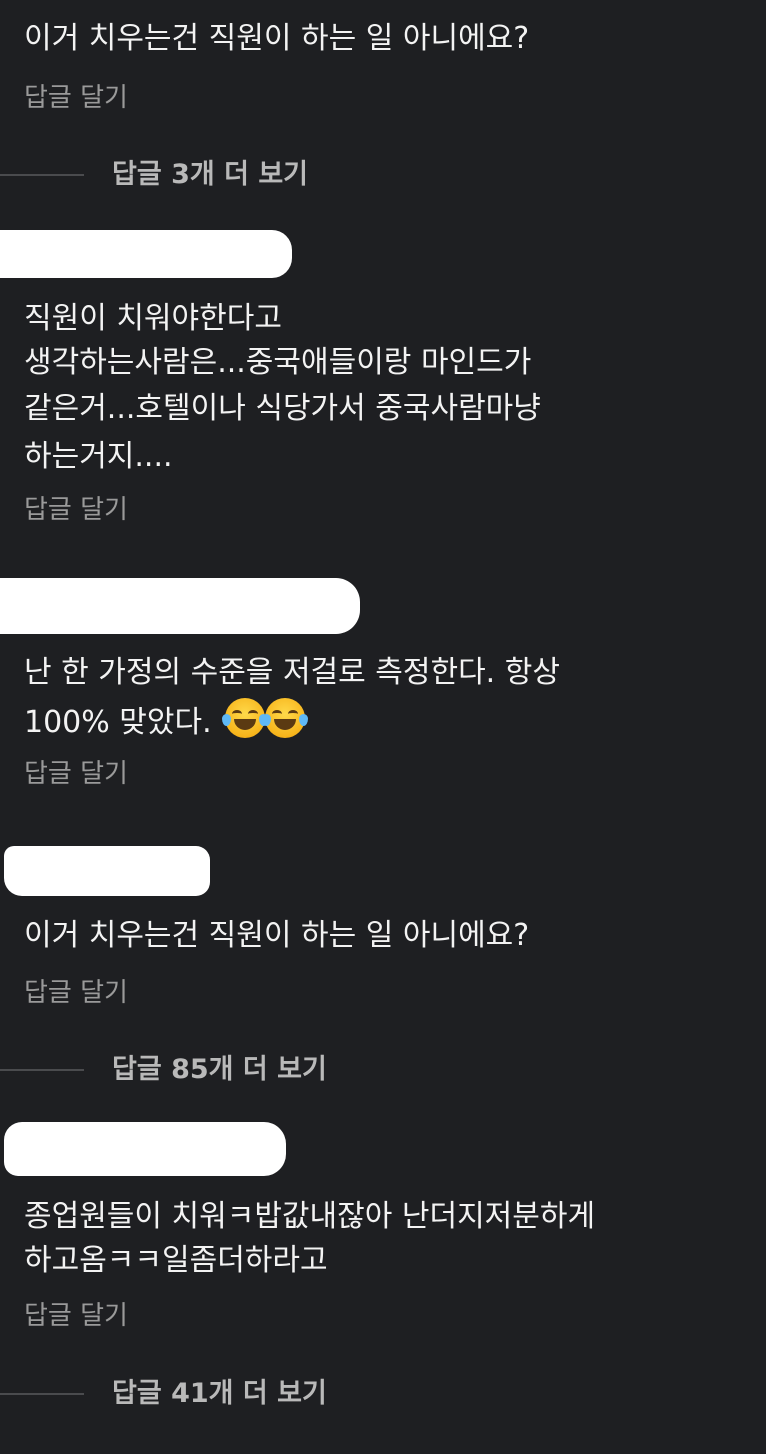  Describe the element at coordinates (118, 722) in the screenshot. I see `comment-text-line: 100% 맞았다.` at that location.